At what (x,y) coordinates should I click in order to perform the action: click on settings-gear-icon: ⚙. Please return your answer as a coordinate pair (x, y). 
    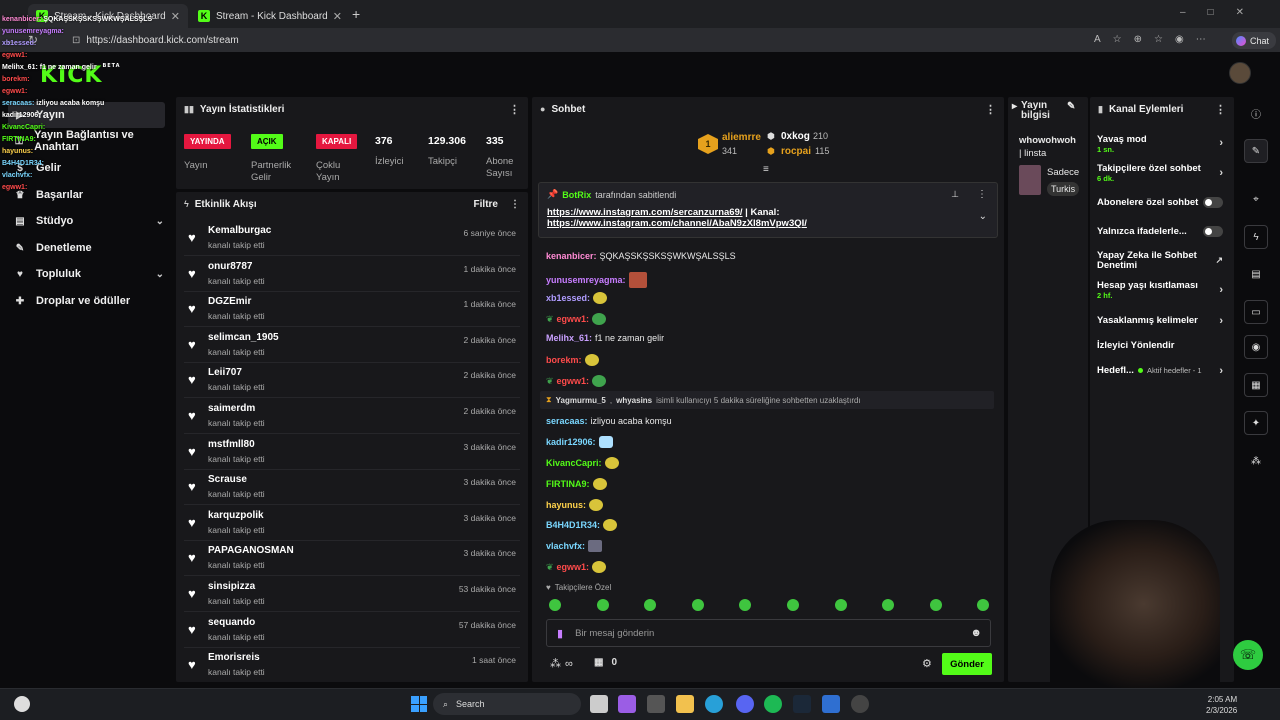
    Looking at the image, I should click on (927, 663).